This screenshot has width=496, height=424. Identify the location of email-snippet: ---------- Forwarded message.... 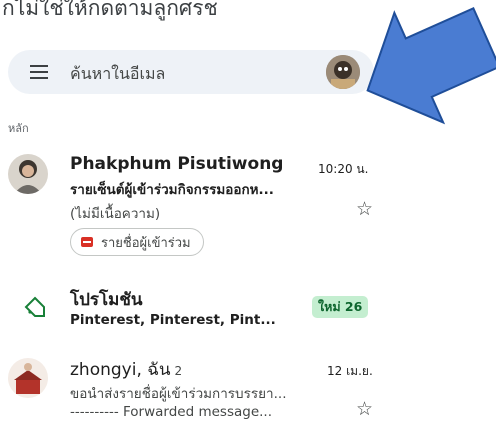
(171, 412).